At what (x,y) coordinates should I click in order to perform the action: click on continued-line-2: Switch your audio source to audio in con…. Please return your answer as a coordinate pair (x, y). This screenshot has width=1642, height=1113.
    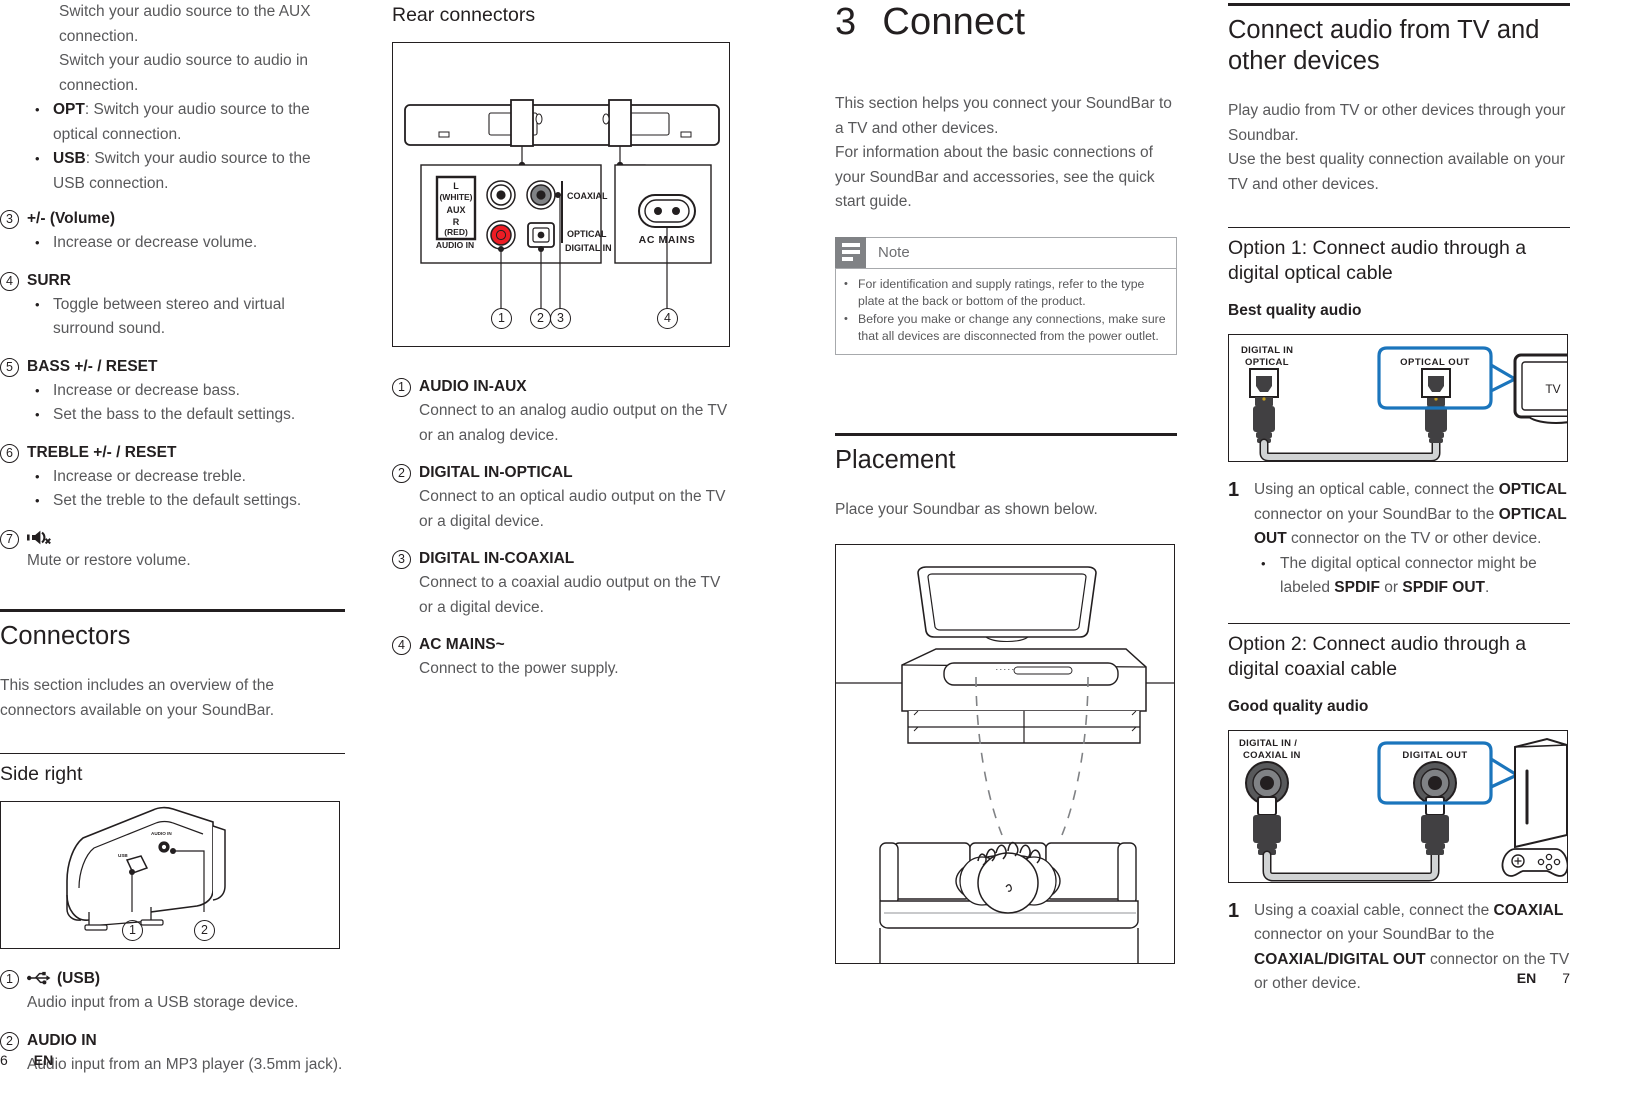
    Looking at the image, I should click on (184, 73).